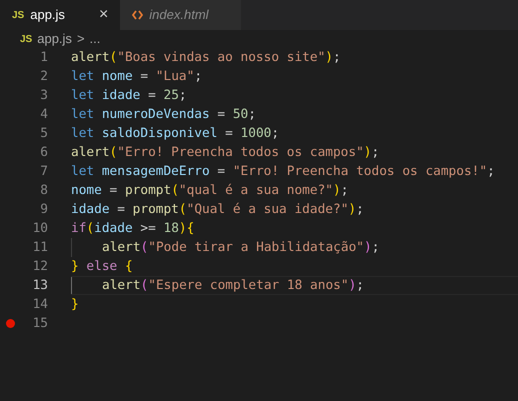 The width and height of the screenshot is (518, 401). Describe the element at coordinates (75, 305) in the screenshot. I see `code-line: }` at that location.